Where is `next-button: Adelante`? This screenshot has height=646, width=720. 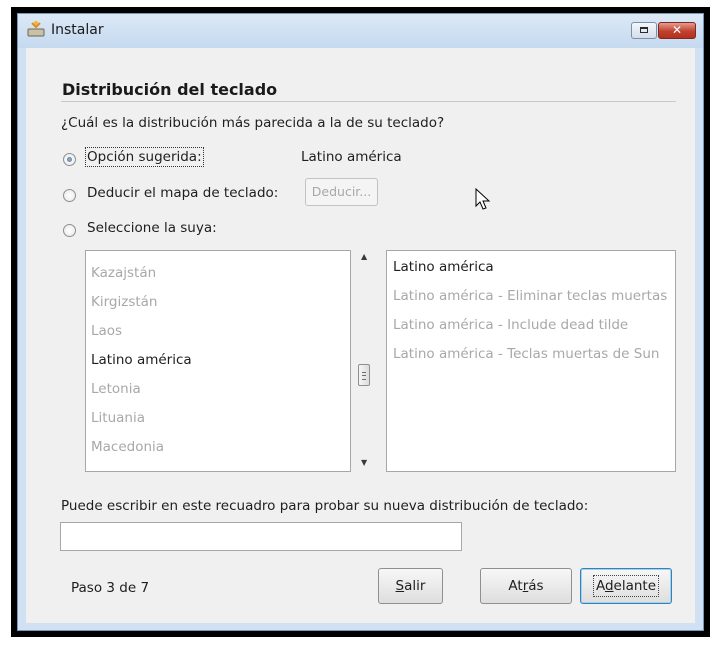
next-button: Adelante is located at coordinates (626, 586).